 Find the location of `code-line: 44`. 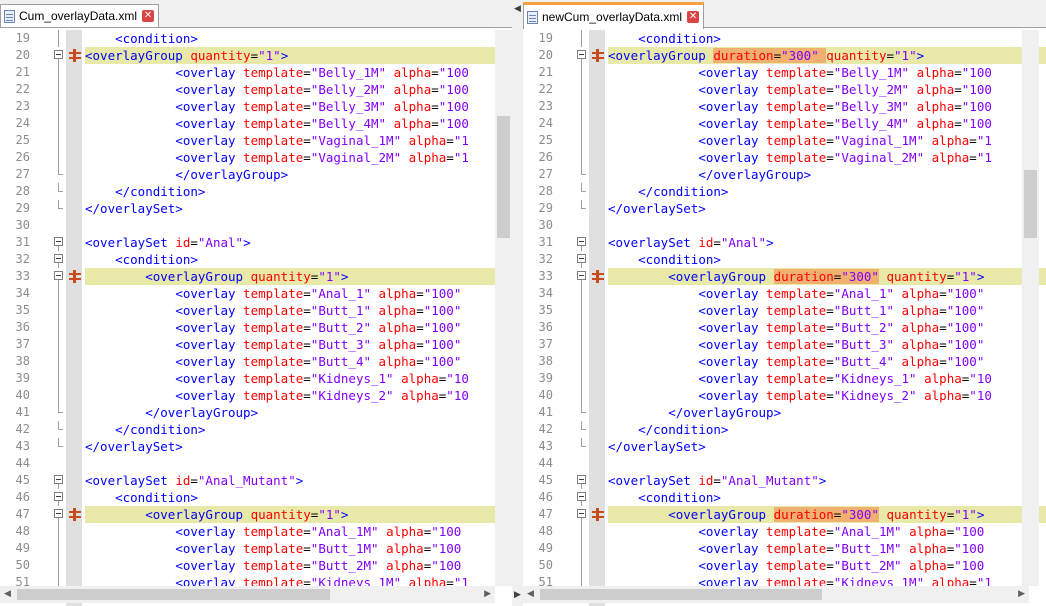

code-line: 44 is located at coordinates (784, 463).